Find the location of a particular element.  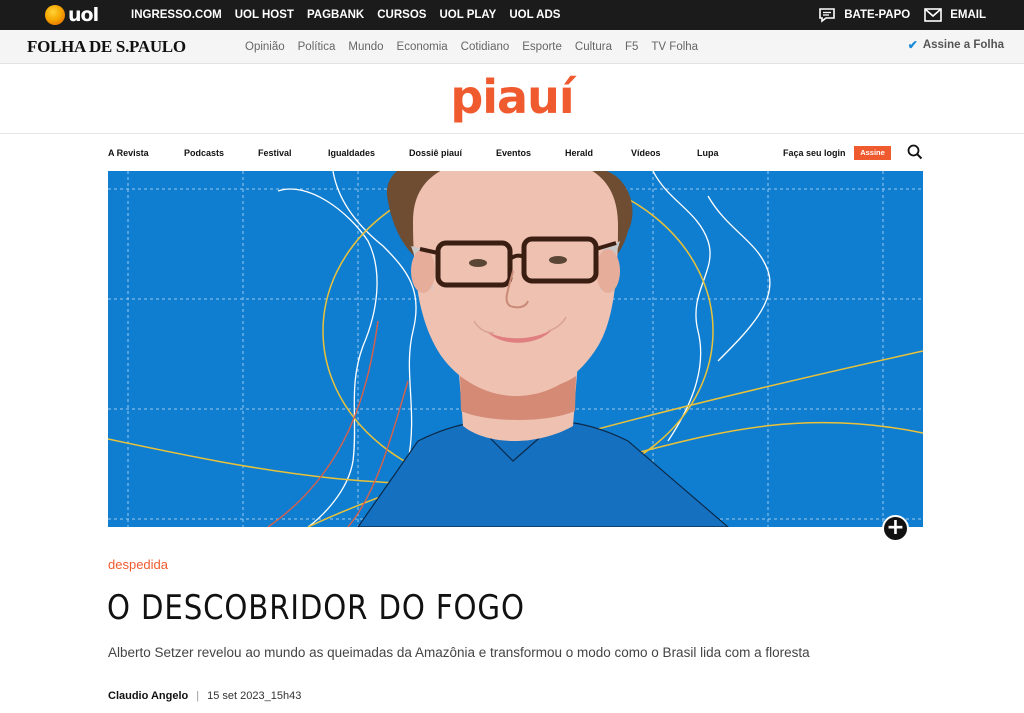

subscribe-button: Assine is located at coordinates (872, 153).